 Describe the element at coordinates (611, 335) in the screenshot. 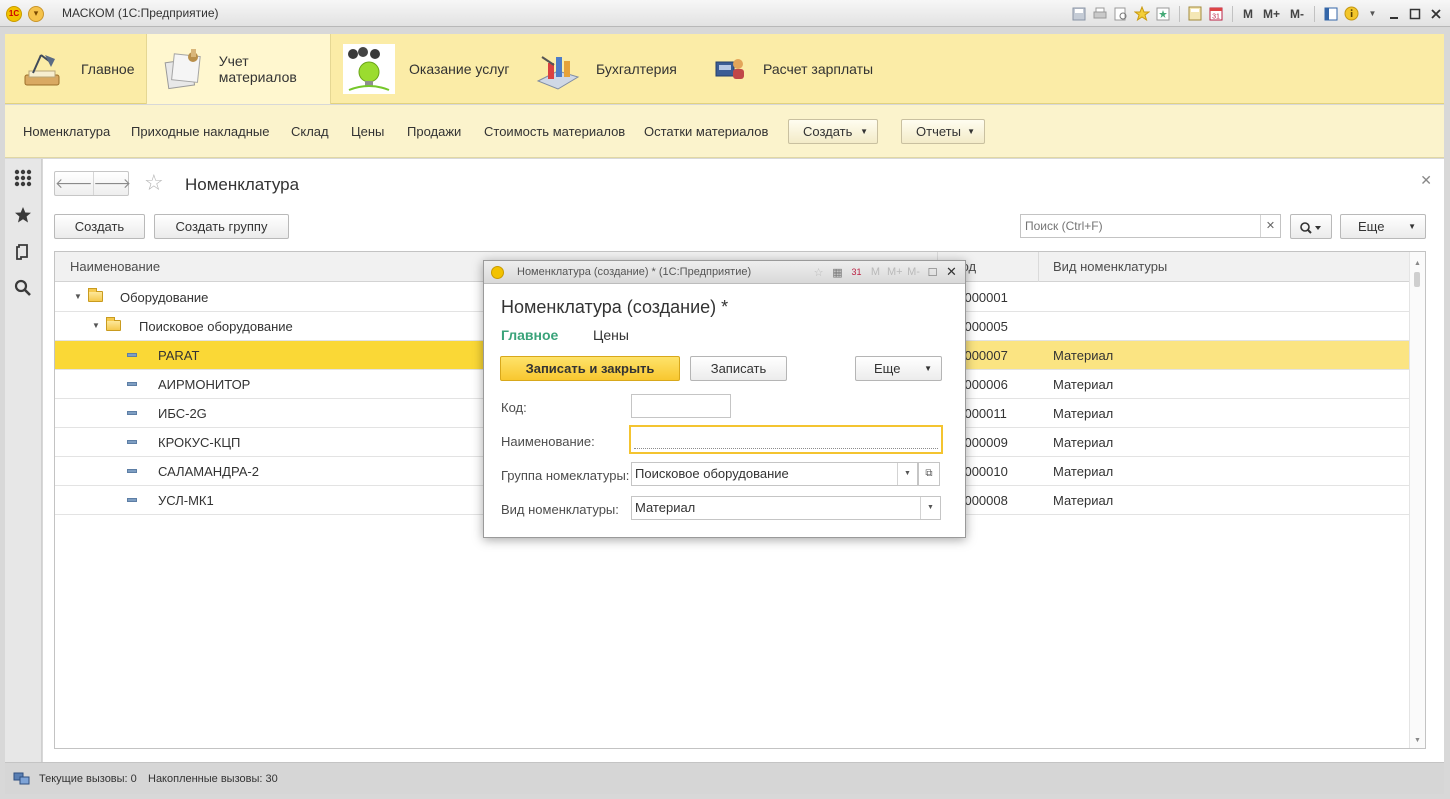

I see `tab-prices: Цены` at that location.